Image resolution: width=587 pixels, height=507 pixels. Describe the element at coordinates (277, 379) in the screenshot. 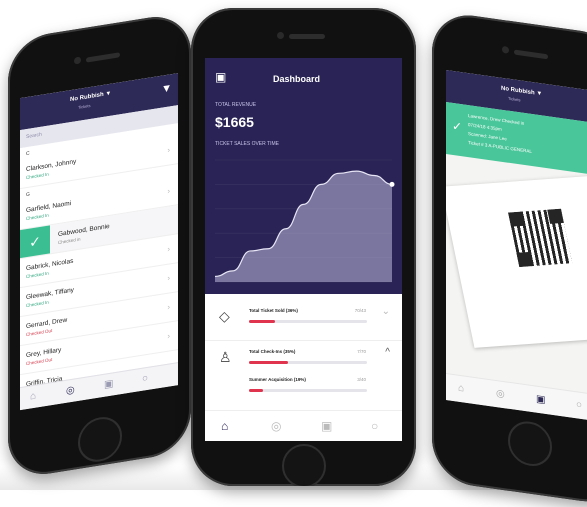

I see `stat-label: Summer Acquisition (19%)` at that location.